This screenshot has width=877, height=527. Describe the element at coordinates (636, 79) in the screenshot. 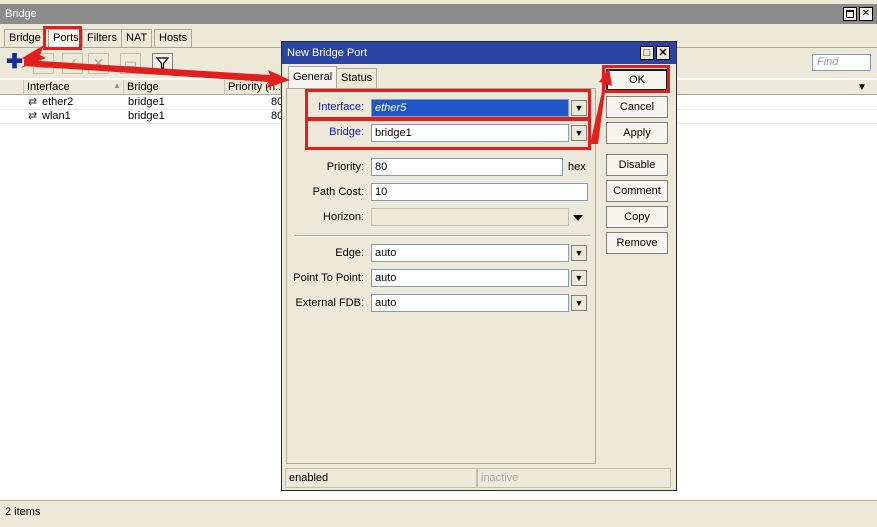

I see `highlight-ok-button` at that location.